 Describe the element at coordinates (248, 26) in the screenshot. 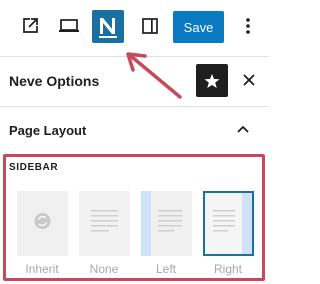

I see `vertical-ellipsis-icon` at that location.